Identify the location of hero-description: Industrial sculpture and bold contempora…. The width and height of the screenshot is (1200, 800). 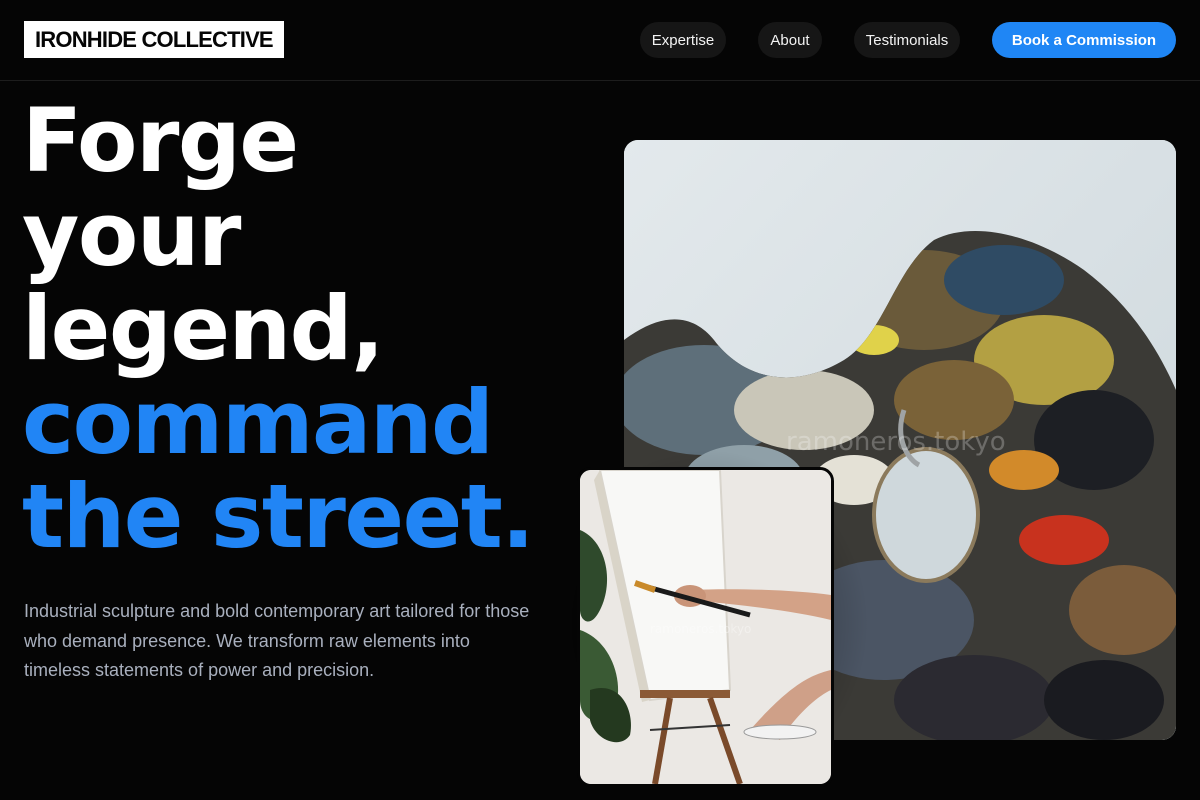
(277, 640).